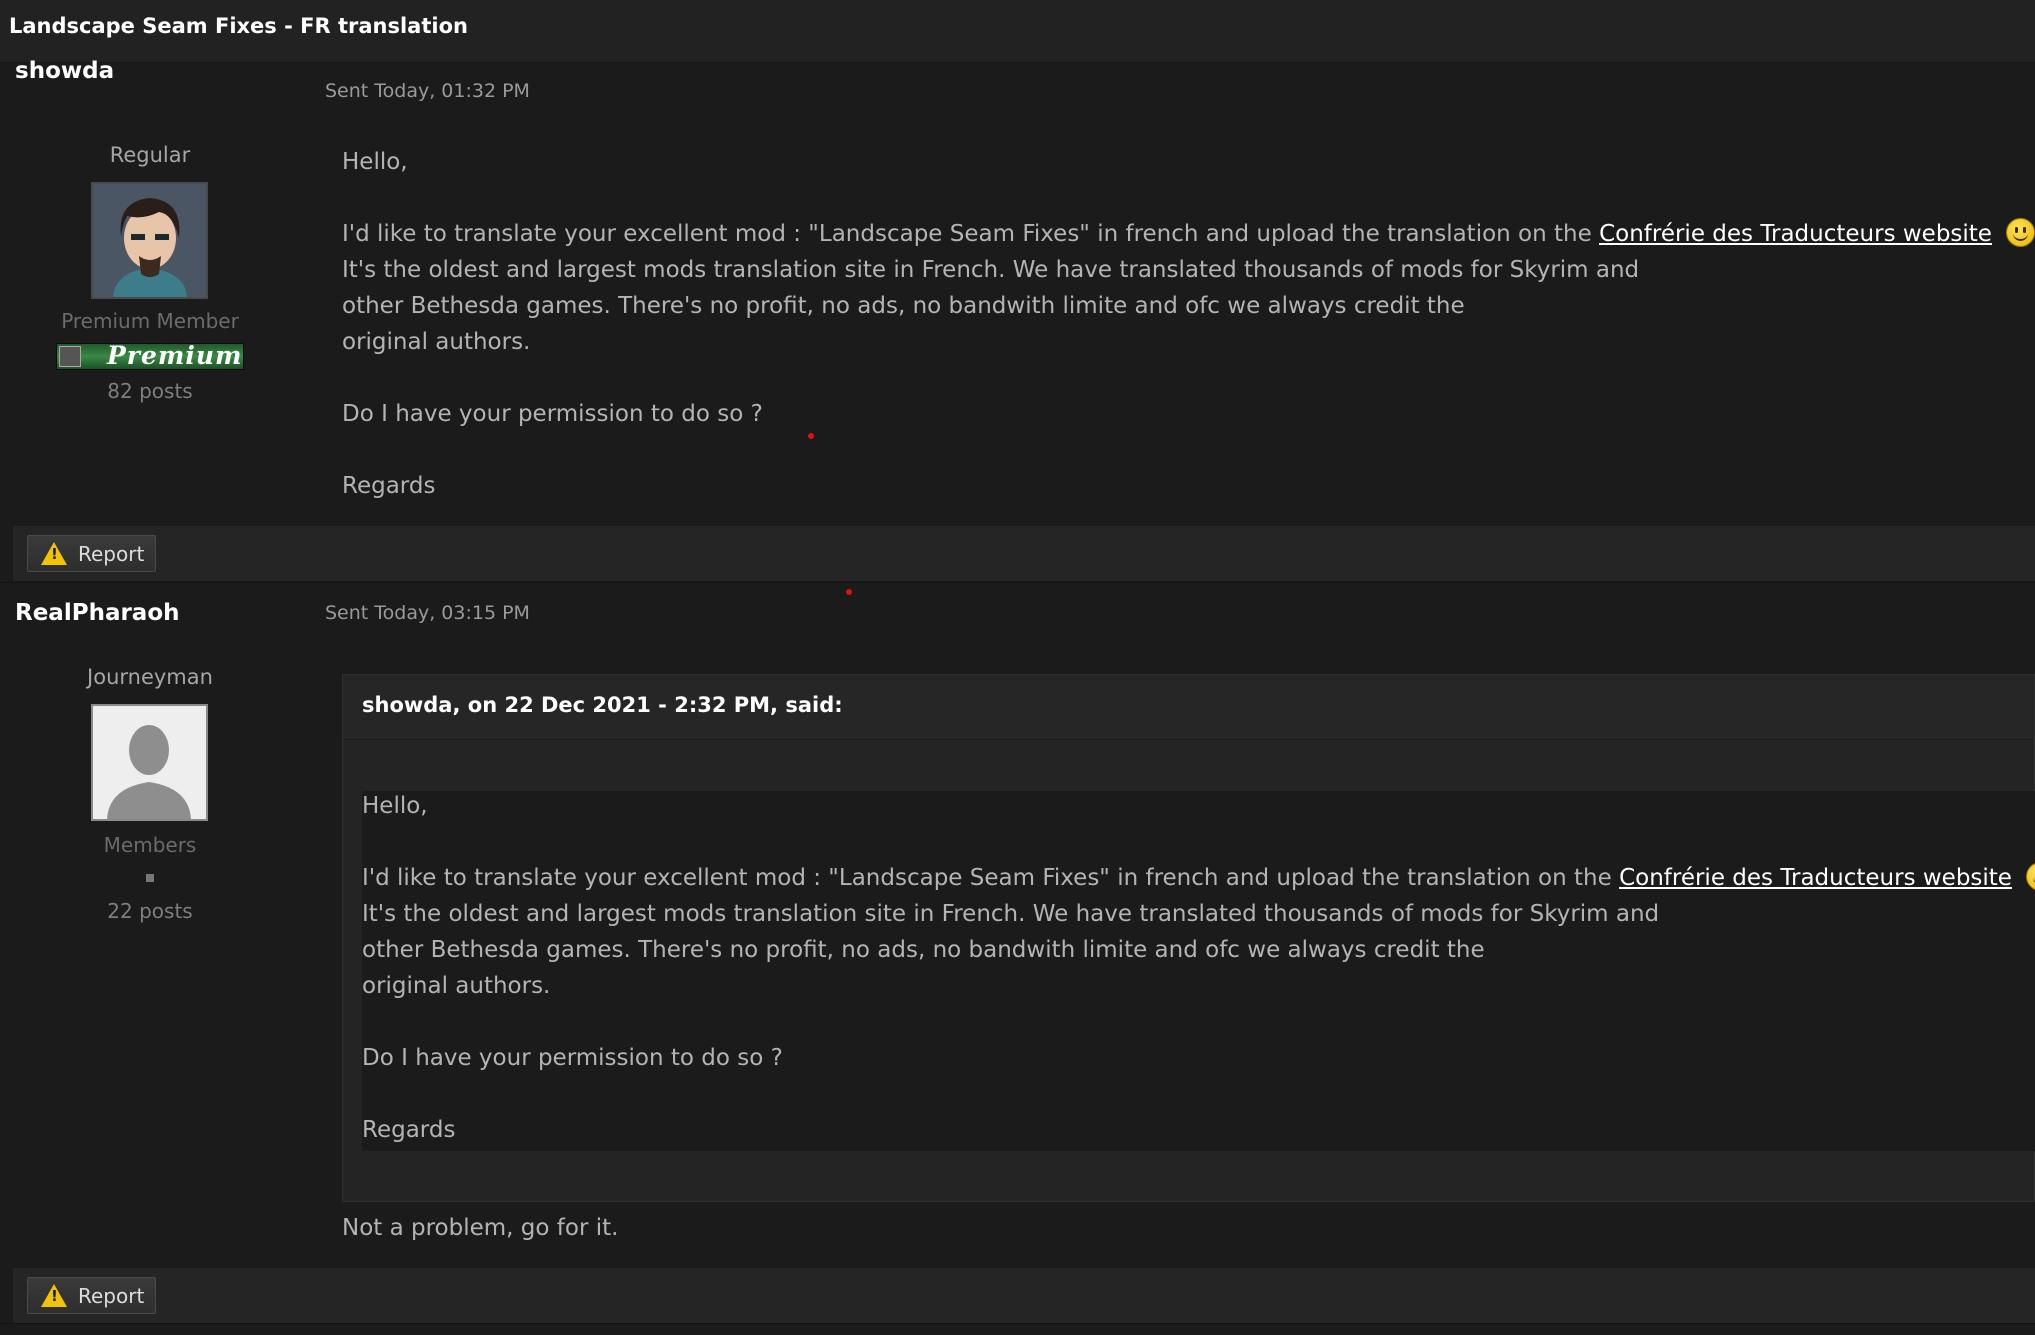  I want to click on group-pip-icon, so click(150, 878).